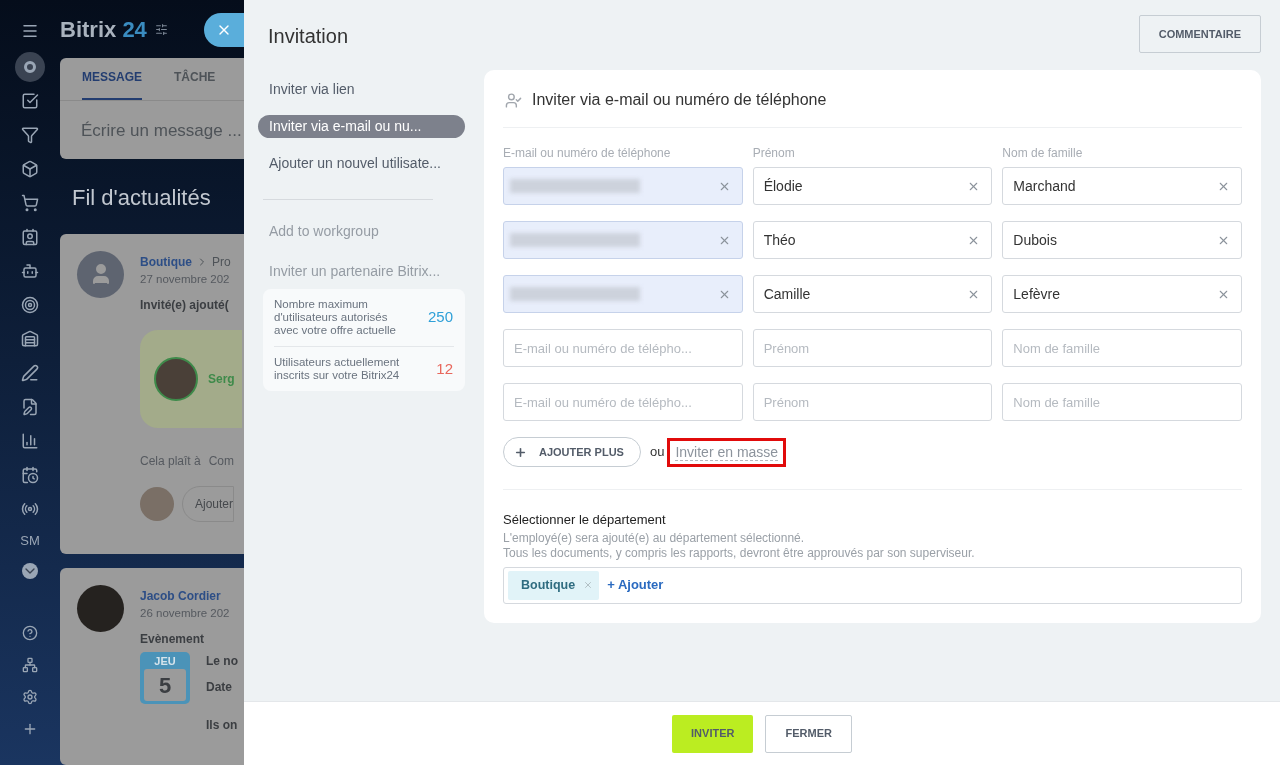 This screenshot has height=765, width=1280. Describe the element at coordinates (30, 237) in the screenshot. I see `contact-card-icon` at that location.